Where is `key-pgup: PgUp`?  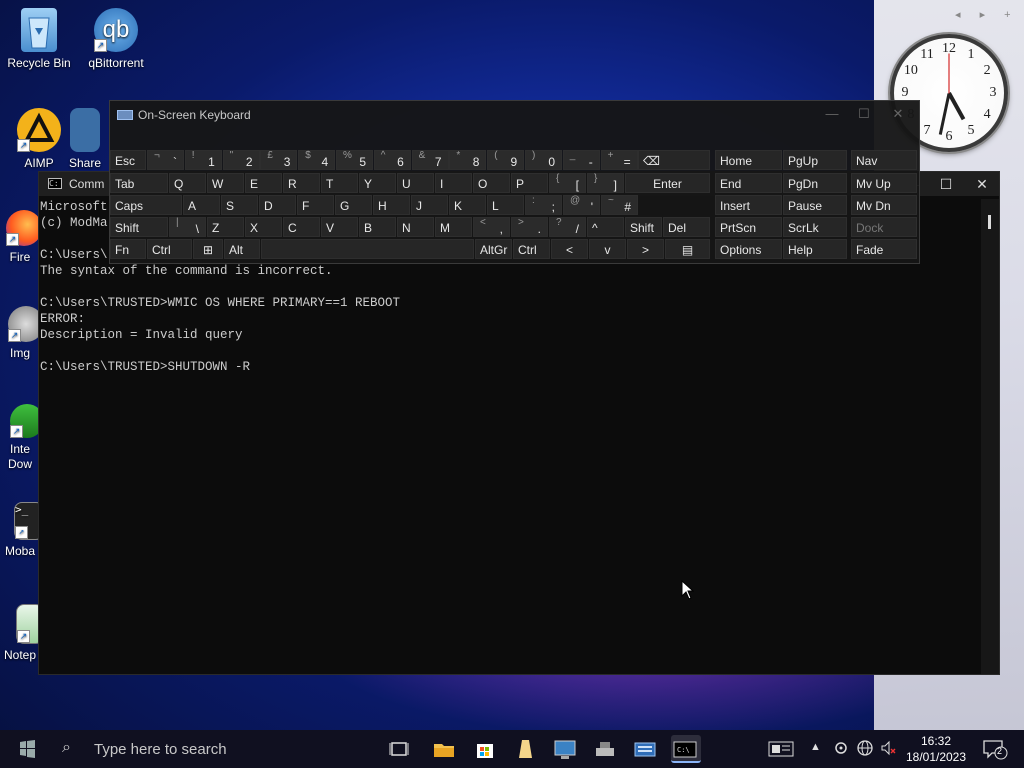
key-pgup: PgUp is located at coordinates (815, 160).